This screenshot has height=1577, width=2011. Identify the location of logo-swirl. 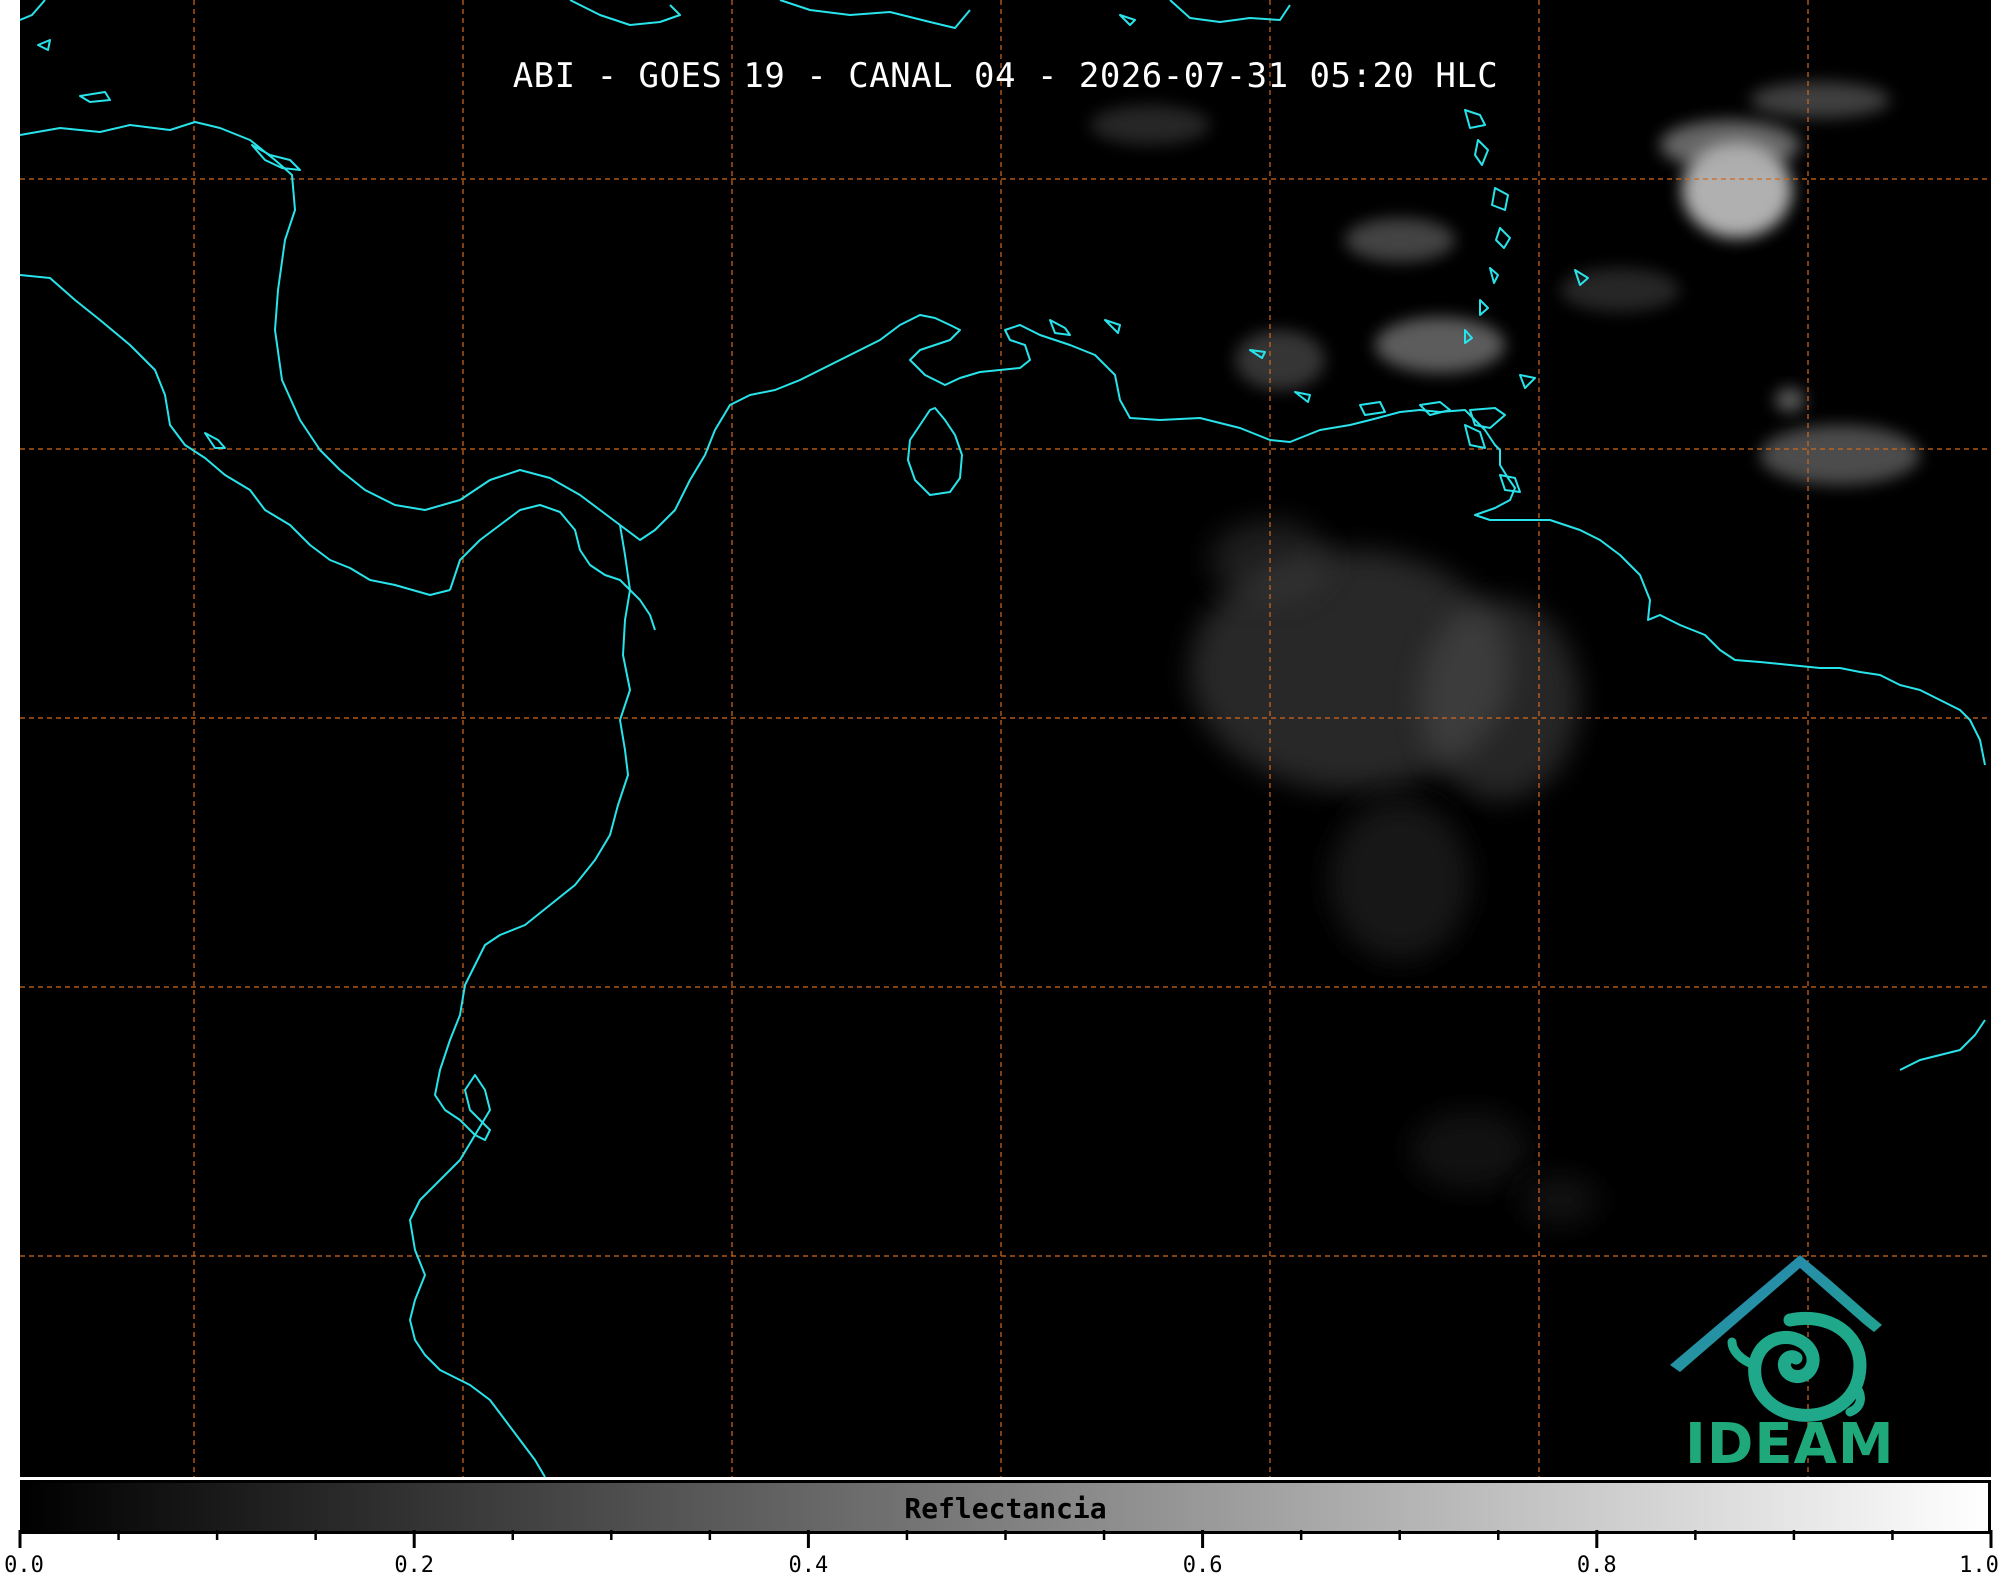
(1807, 1367).